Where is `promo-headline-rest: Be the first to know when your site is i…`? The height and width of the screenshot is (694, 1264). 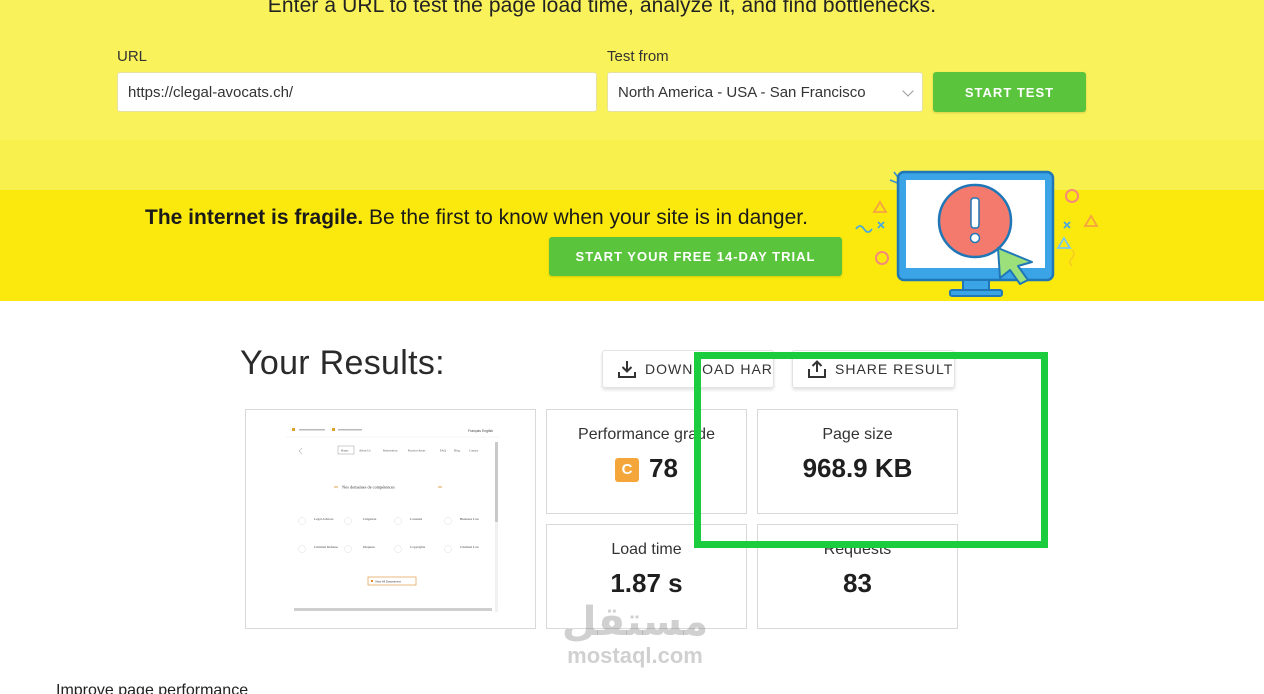
promo-headline-rest: Be the first to know when your site is i… is located at coordinates (585, 217).